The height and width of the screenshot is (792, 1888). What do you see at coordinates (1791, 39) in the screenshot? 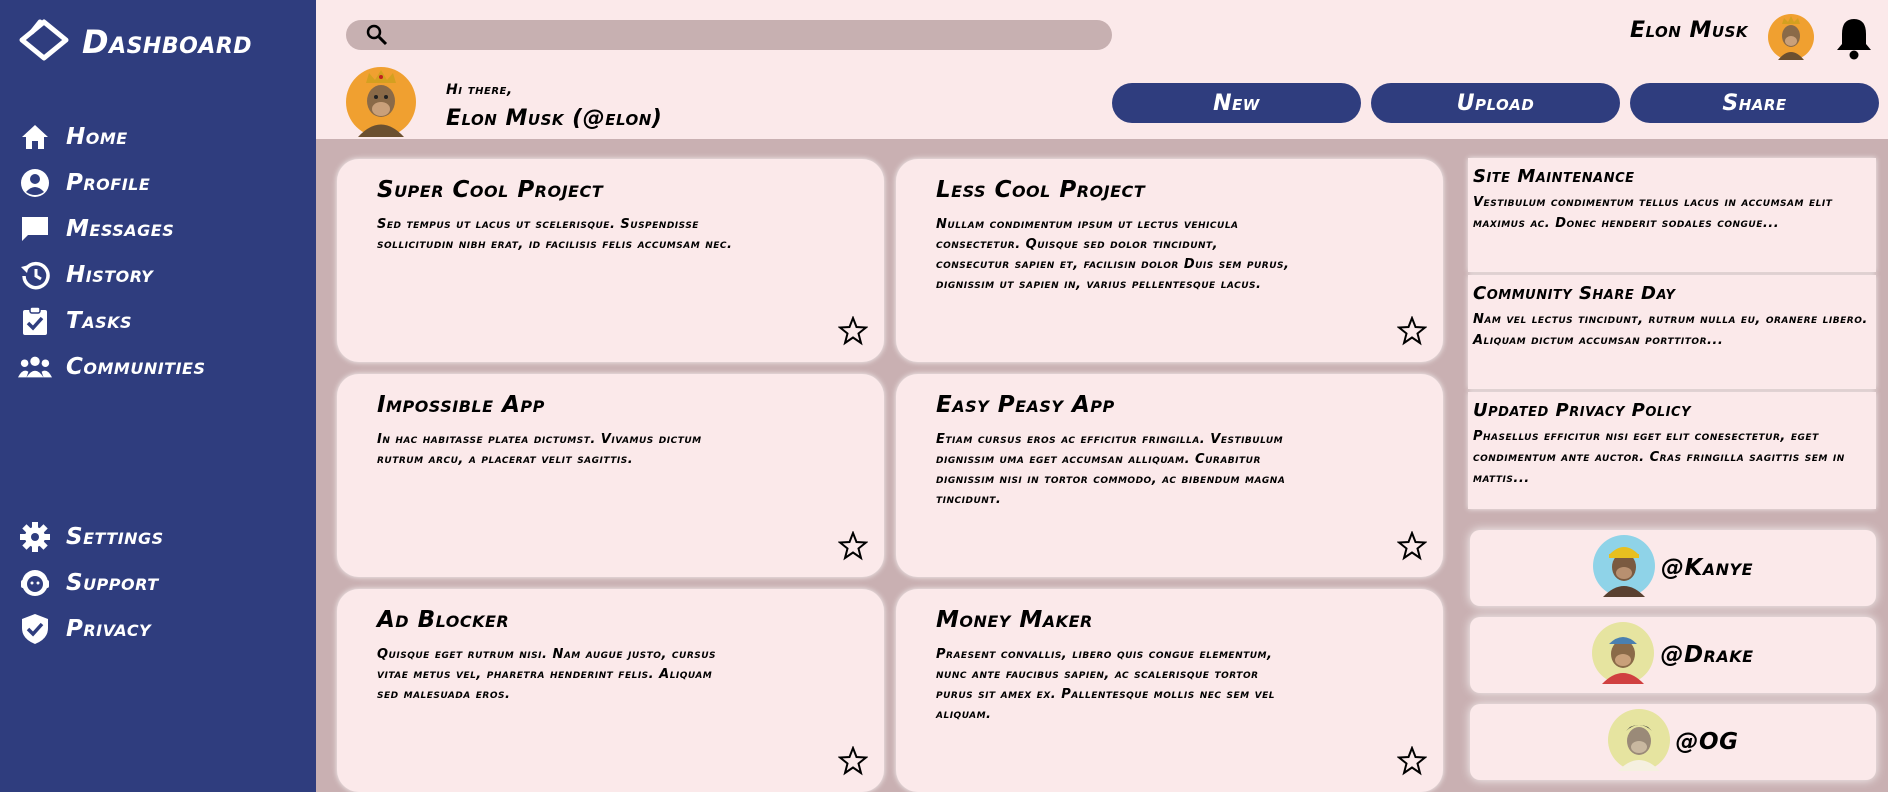
I see `user-avatar` at bounding box center [1791, 39].